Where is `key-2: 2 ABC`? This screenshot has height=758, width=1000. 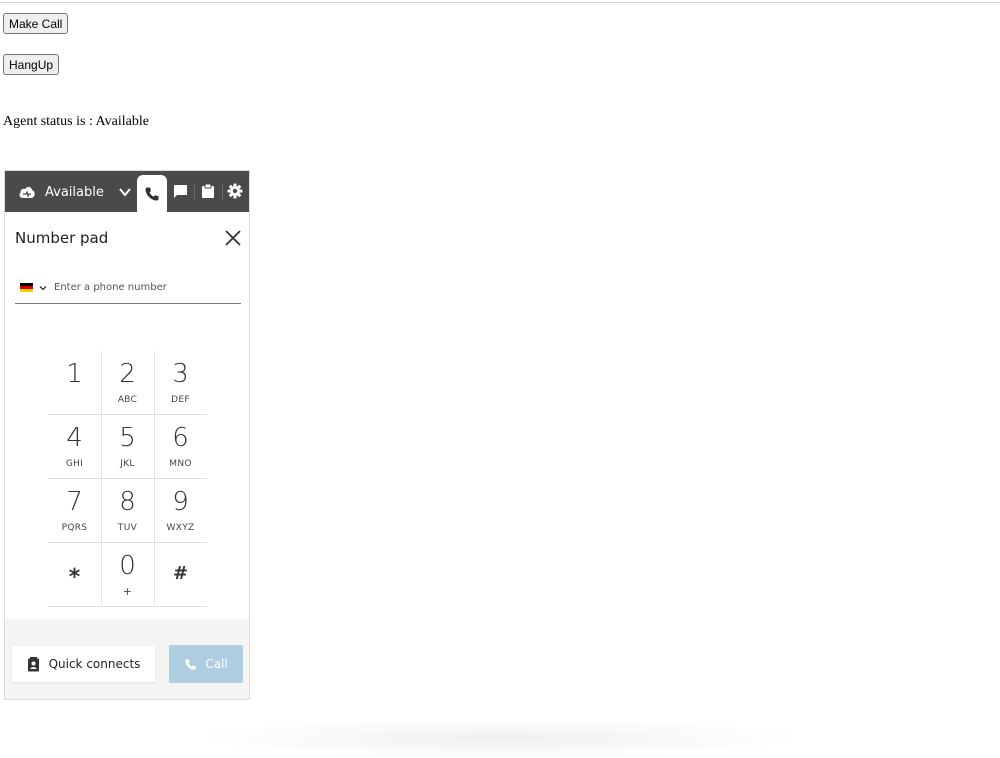 key-2: 2 ABC is located at coordinates (127, 383).